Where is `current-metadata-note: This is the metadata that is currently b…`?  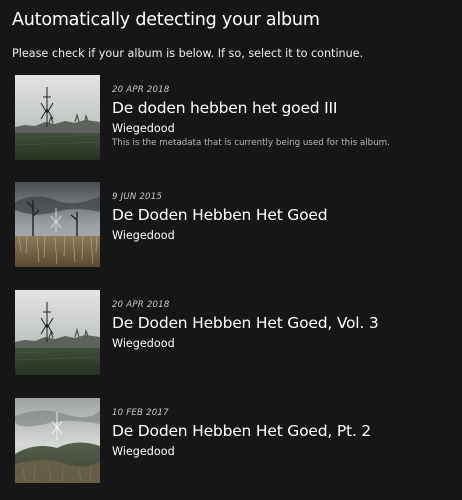 current-metadata-note: This is the metadata that is currently b… is located at coordinates (251, 143).